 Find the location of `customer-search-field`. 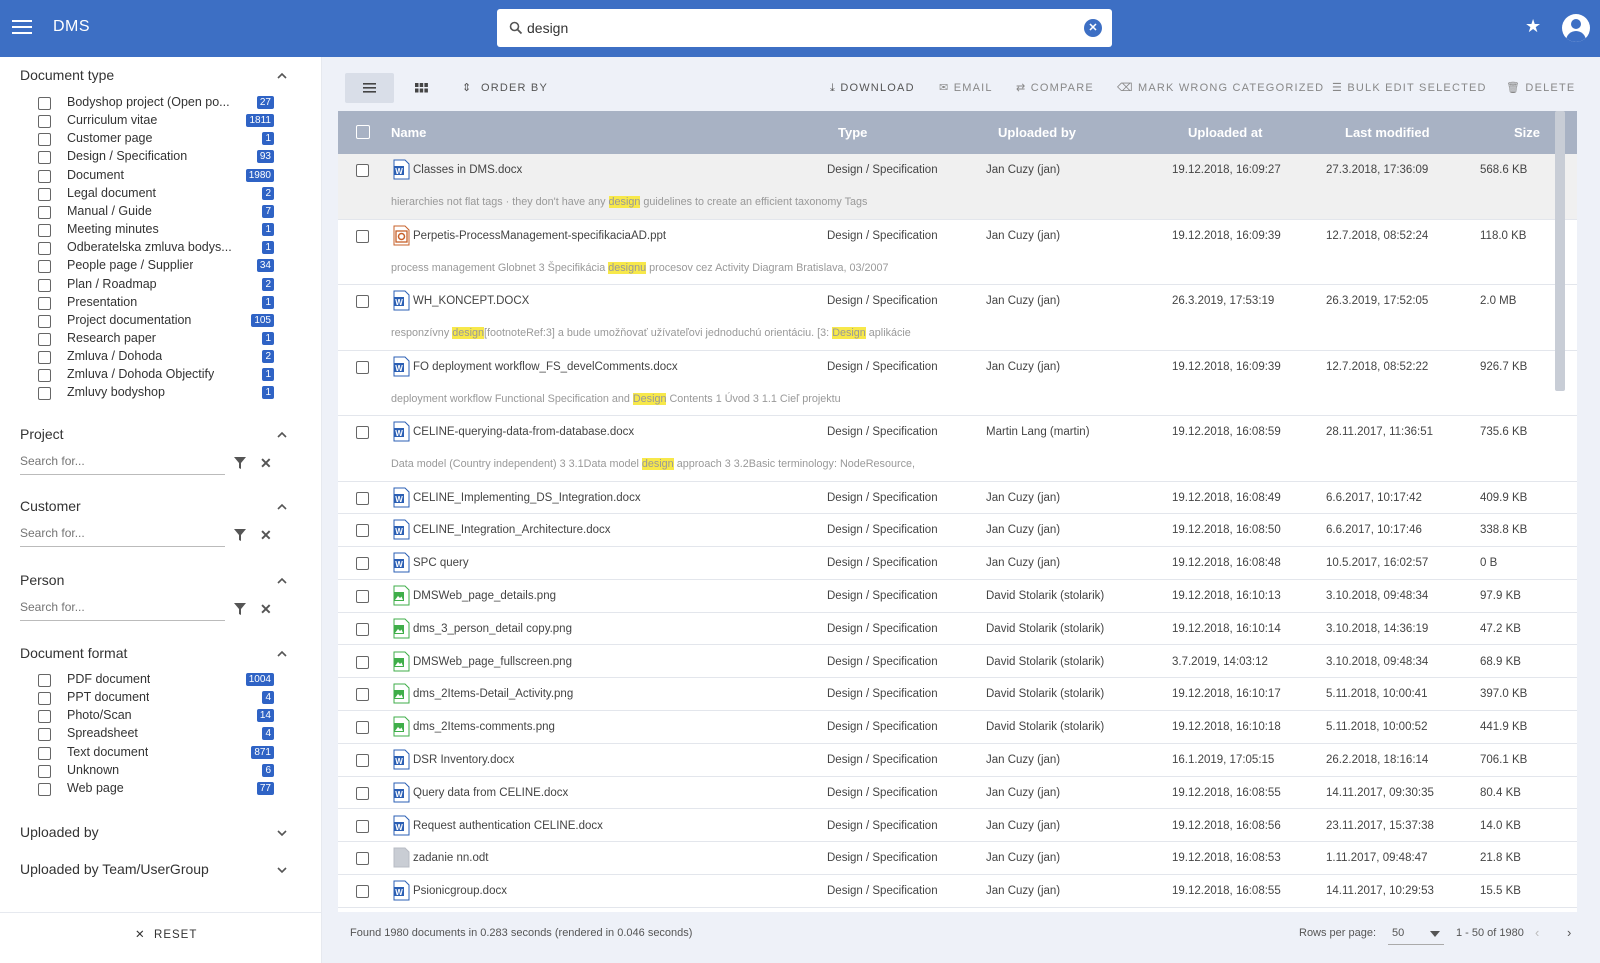

customer-search-field is located at coordinates (122, 535).